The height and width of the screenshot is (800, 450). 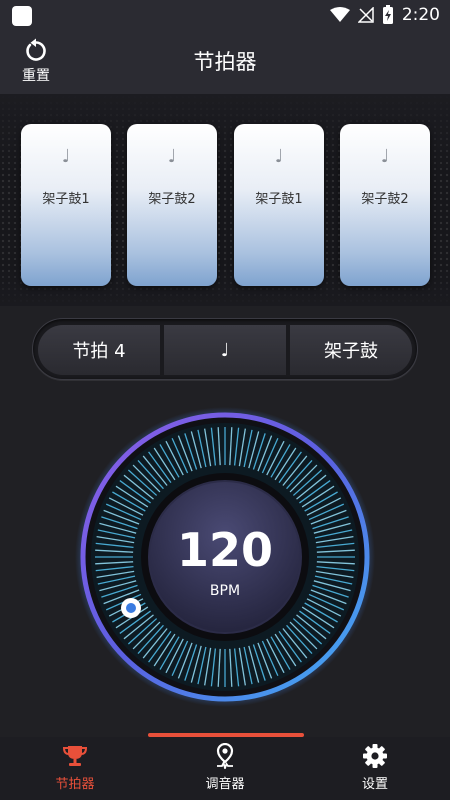 I want to click on page-title: 节拍器, so click(x=225, y=62).